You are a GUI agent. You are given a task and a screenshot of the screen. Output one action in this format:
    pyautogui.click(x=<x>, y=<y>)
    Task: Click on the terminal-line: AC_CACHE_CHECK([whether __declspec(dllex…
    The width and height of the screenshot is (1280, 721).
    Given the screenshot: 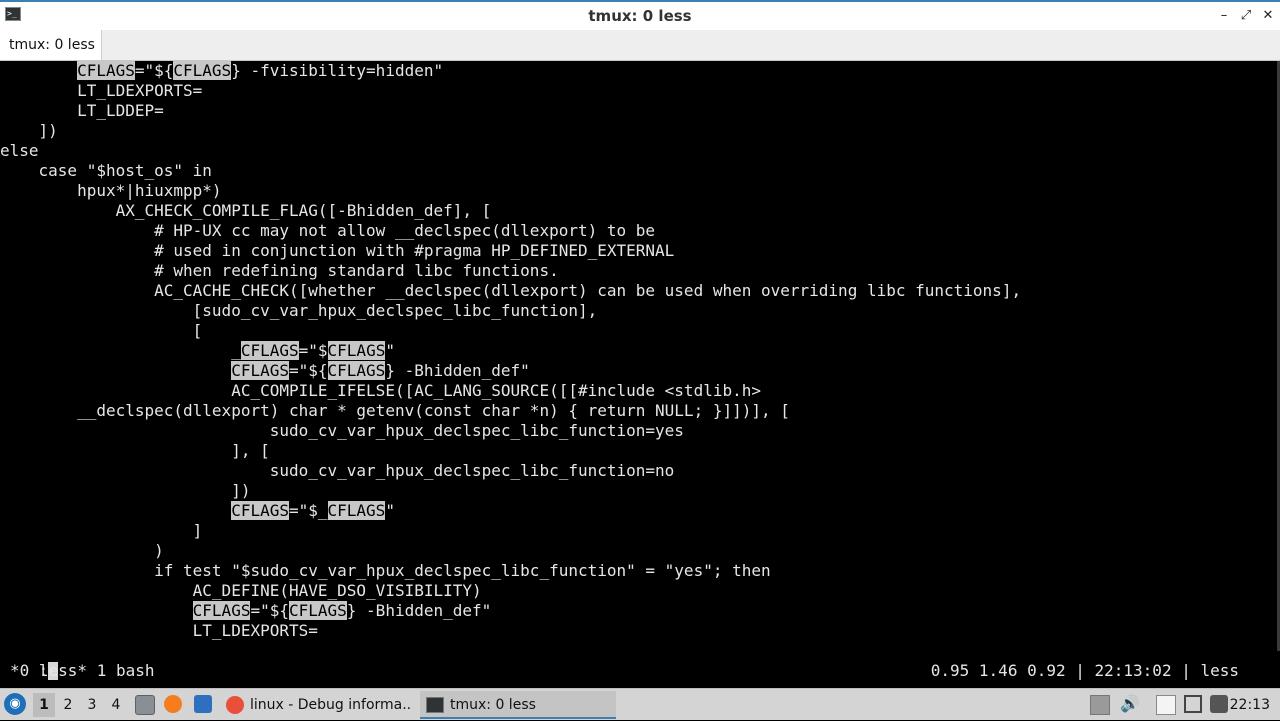 What is the action you would take?
    pyautogui.click(x=510, y=291)
    